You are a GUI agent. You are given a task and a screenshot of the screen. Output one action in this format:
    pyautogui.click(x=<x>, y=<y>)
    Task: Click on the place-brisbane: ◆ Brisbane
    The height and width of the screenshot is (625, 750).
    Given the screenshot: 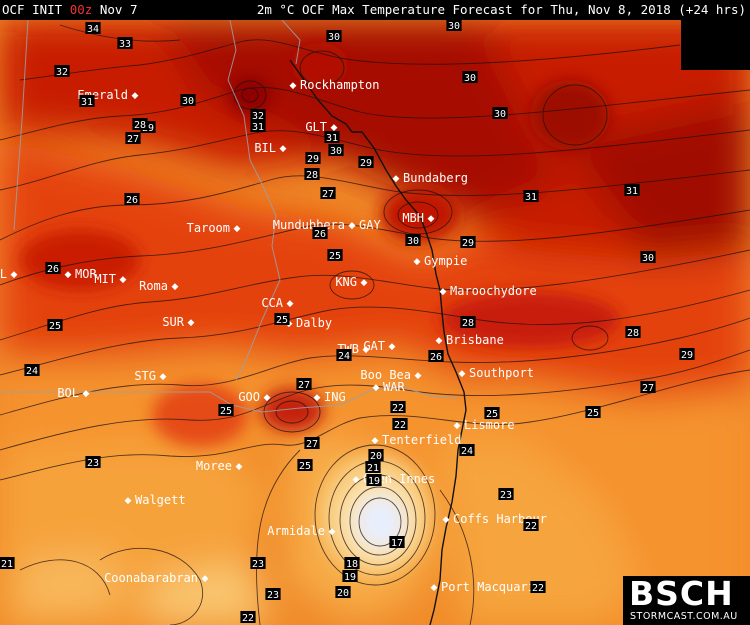 What is the action you would take?
    pyautogui.click(x=470, y=340)
    